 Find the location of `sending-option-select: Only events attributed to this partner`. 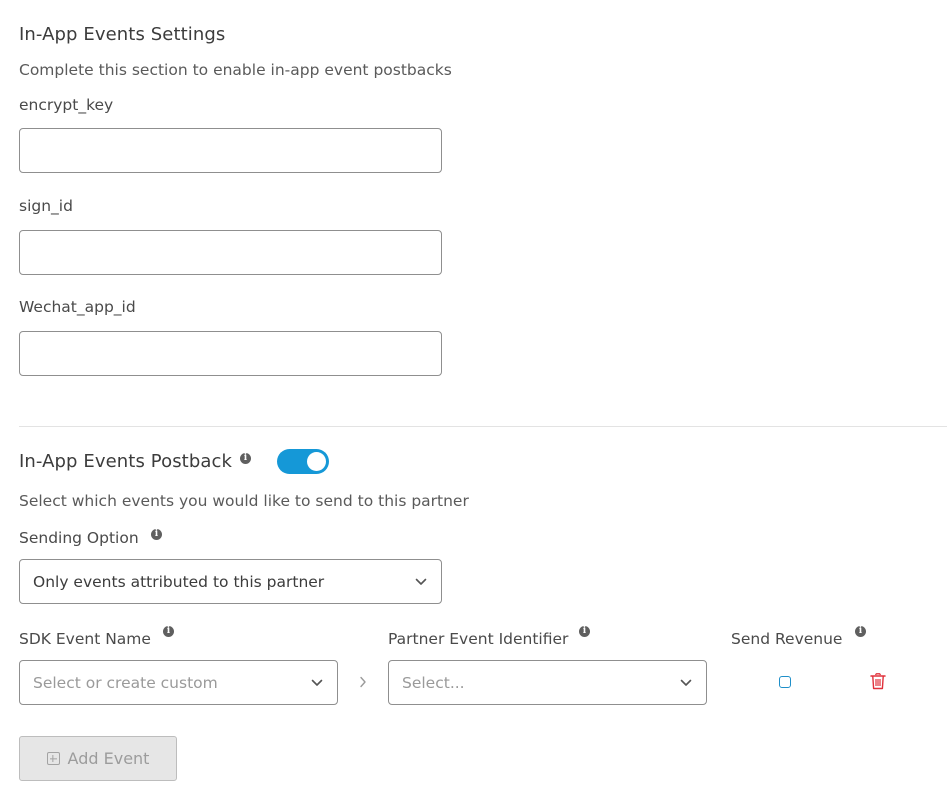

sending-option-select: Only events attributed to this partner is located at coordinates (230, 581).